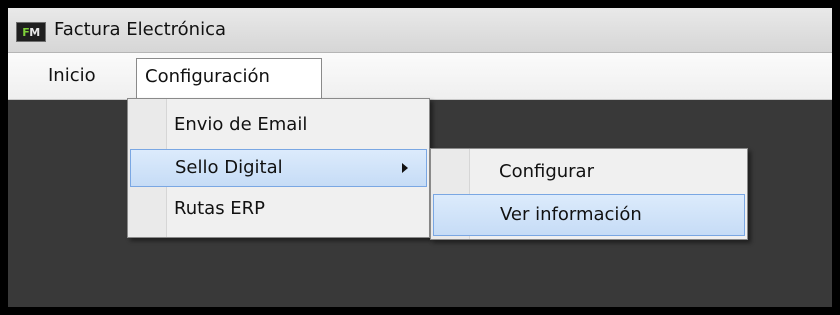 The image size is (840, 315). I want to click on menu-item-rutas-erp: Rutas ERP, so click(278, 210).